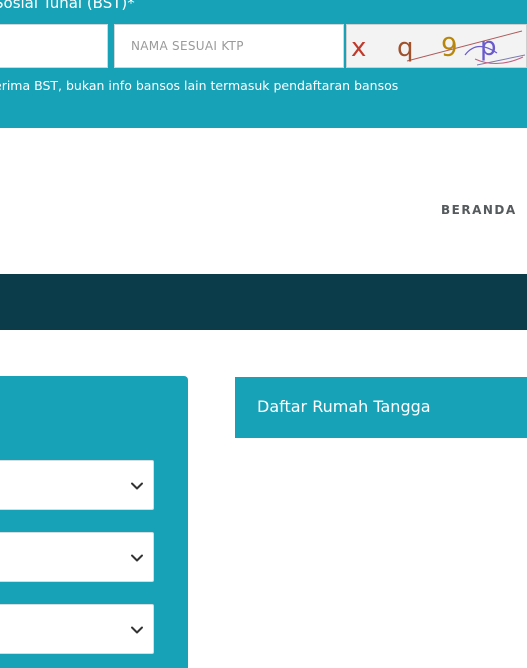  Describe the element at coordinates (358, 48) in the screenshot. I see `svg-text: x` at that location.